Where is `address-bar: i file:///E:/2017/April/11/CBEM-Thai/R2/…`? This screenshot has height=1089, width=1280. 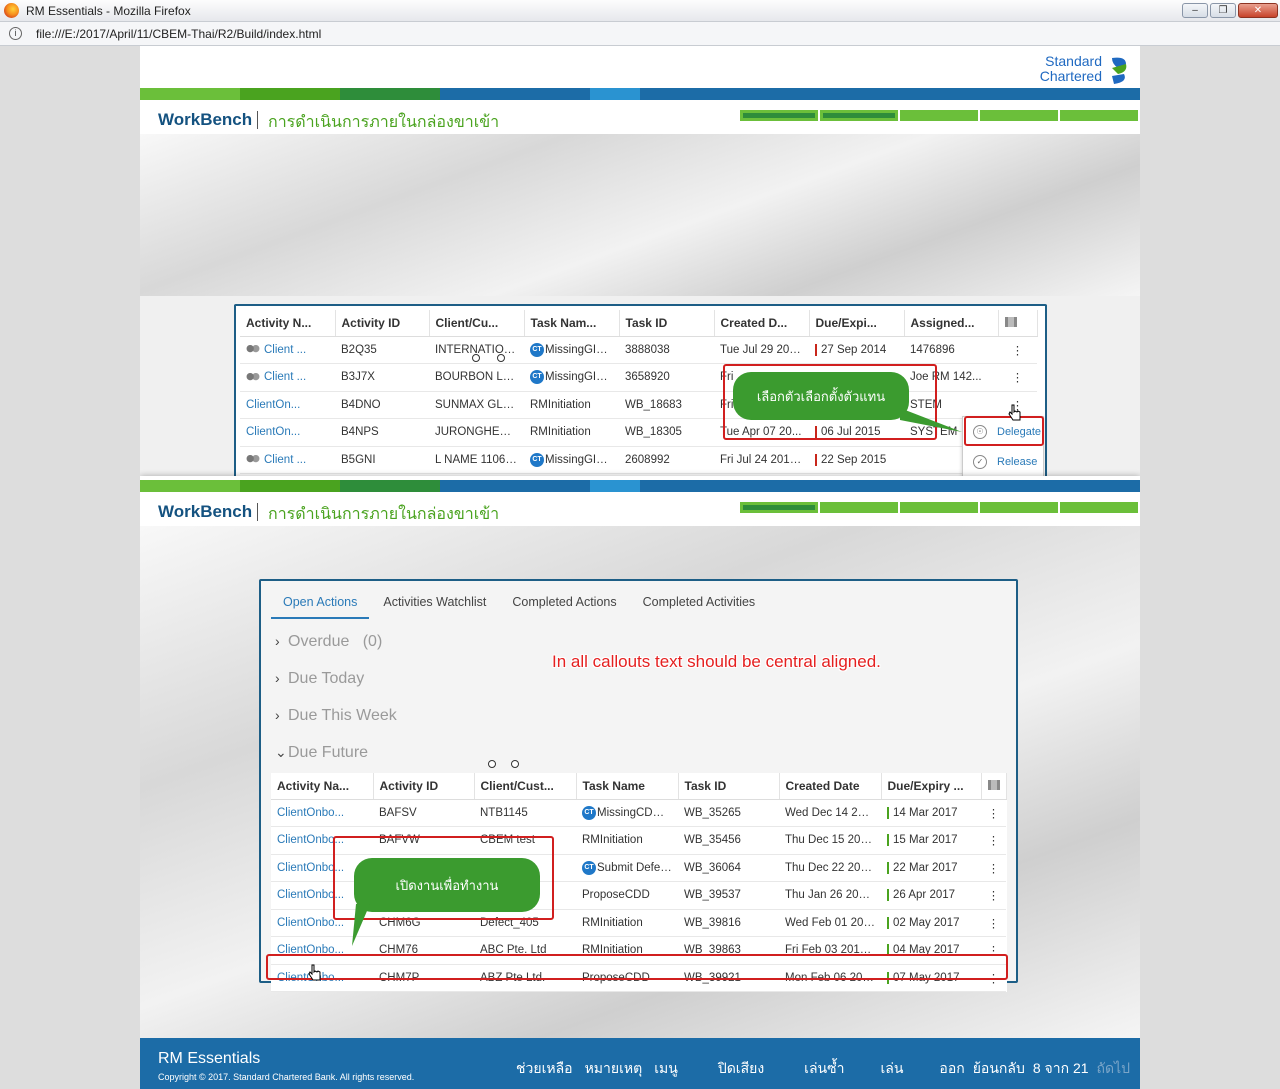 address-bar: i file:///E:/2017/April/11/CBEM-Thai/R2/… is located at coordinates (640, 34).